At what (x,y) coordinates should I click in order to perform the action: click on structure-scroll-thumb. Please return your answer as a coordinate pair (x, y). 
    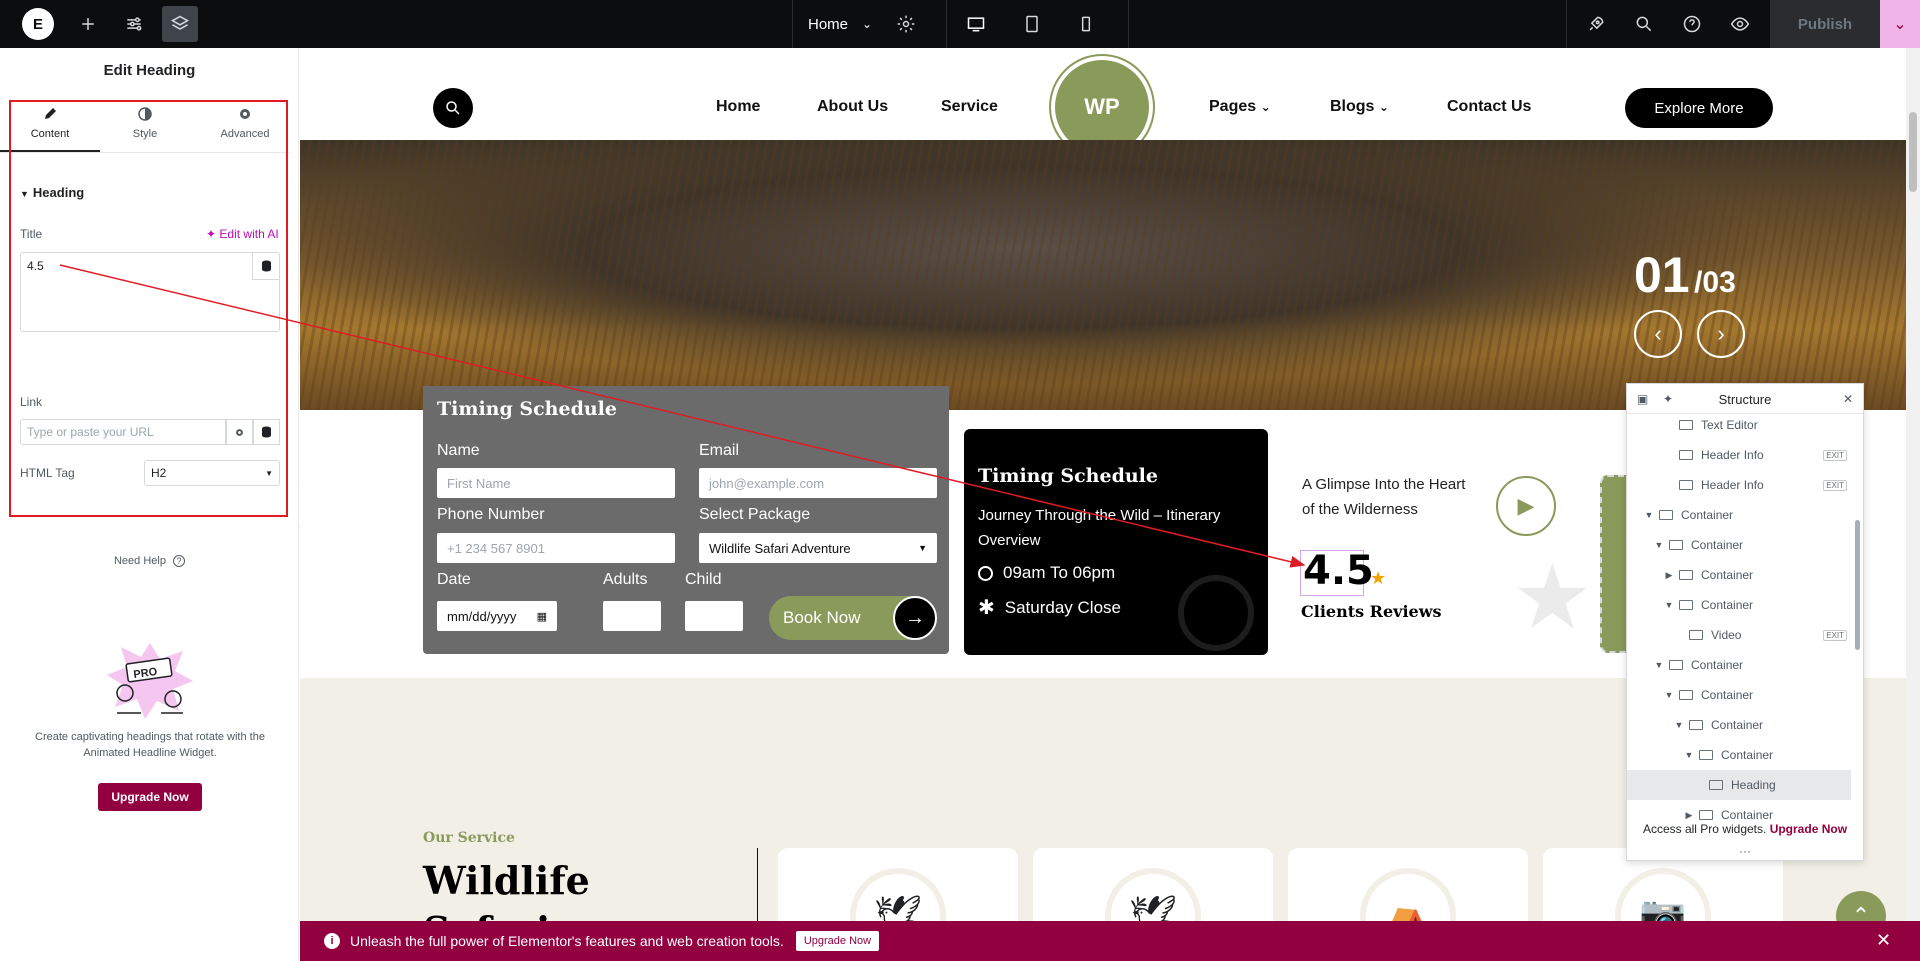
    Looking at the image, I should click on (1857, 585).